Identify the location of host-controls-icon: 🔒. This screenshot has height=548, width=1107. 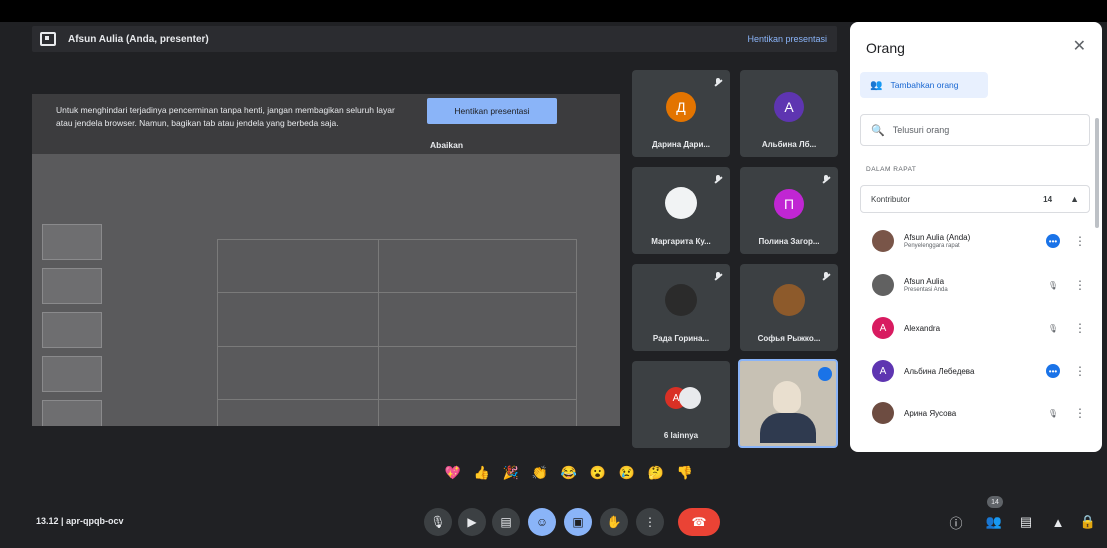
(1088, 522).